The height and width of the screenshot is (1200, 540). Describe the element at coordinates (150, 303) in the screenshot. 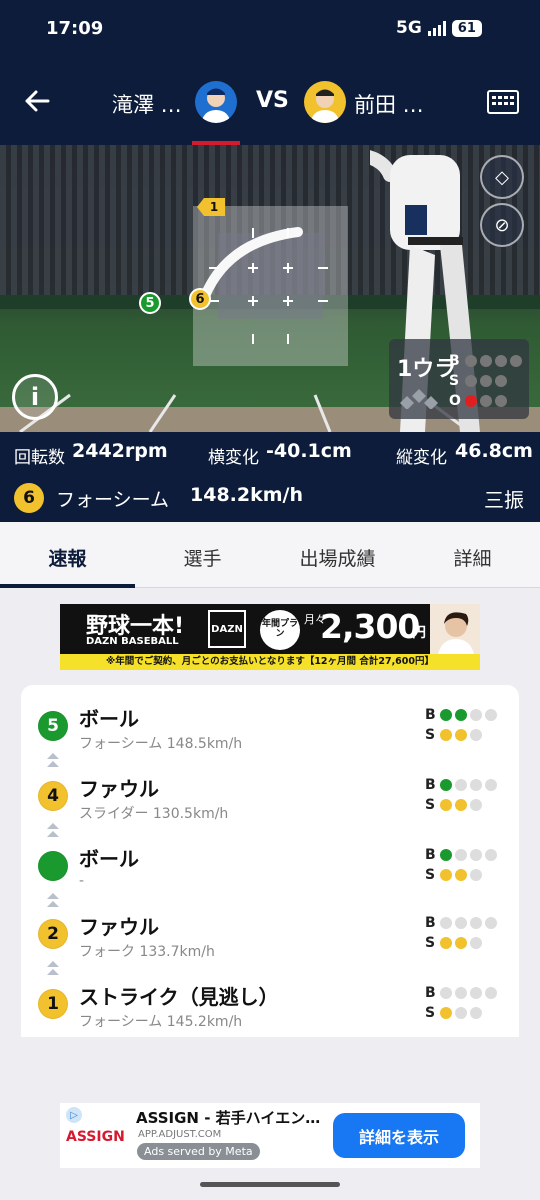

I see `pitch-marker-5: 5` at that location.